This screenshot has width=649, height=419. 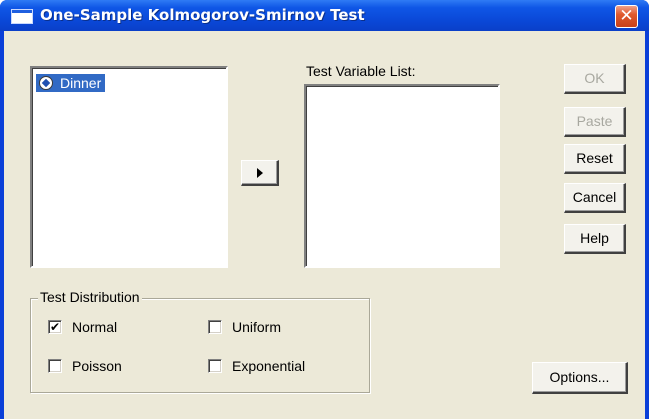 I want to click on checkbox-label: Normal, so click(x=95, y=327).